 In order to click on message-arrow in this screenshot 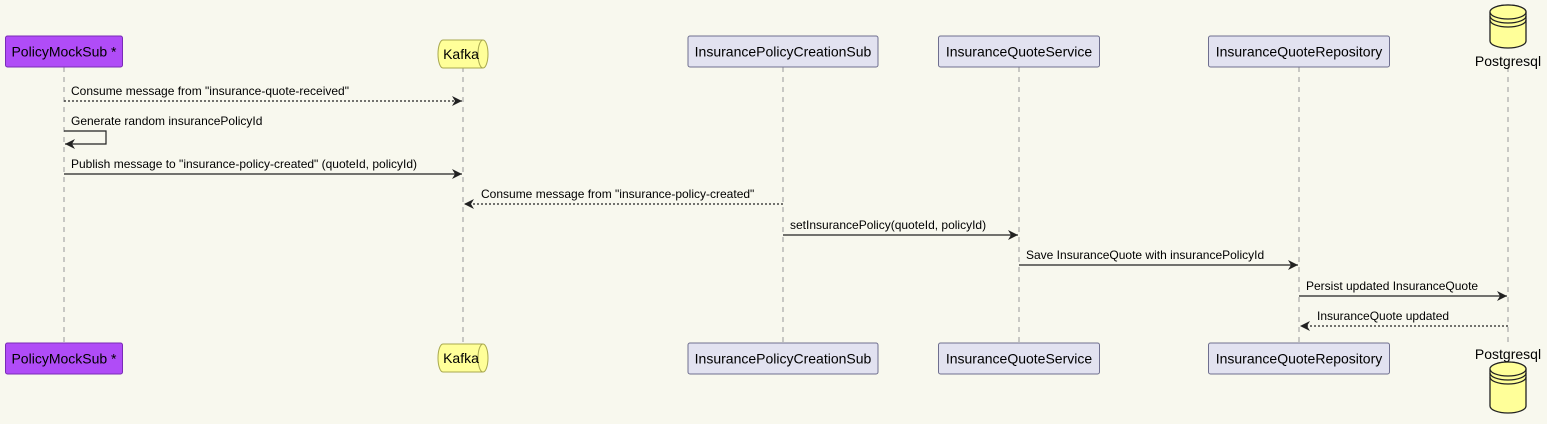, I will do `click(85, 139)`.